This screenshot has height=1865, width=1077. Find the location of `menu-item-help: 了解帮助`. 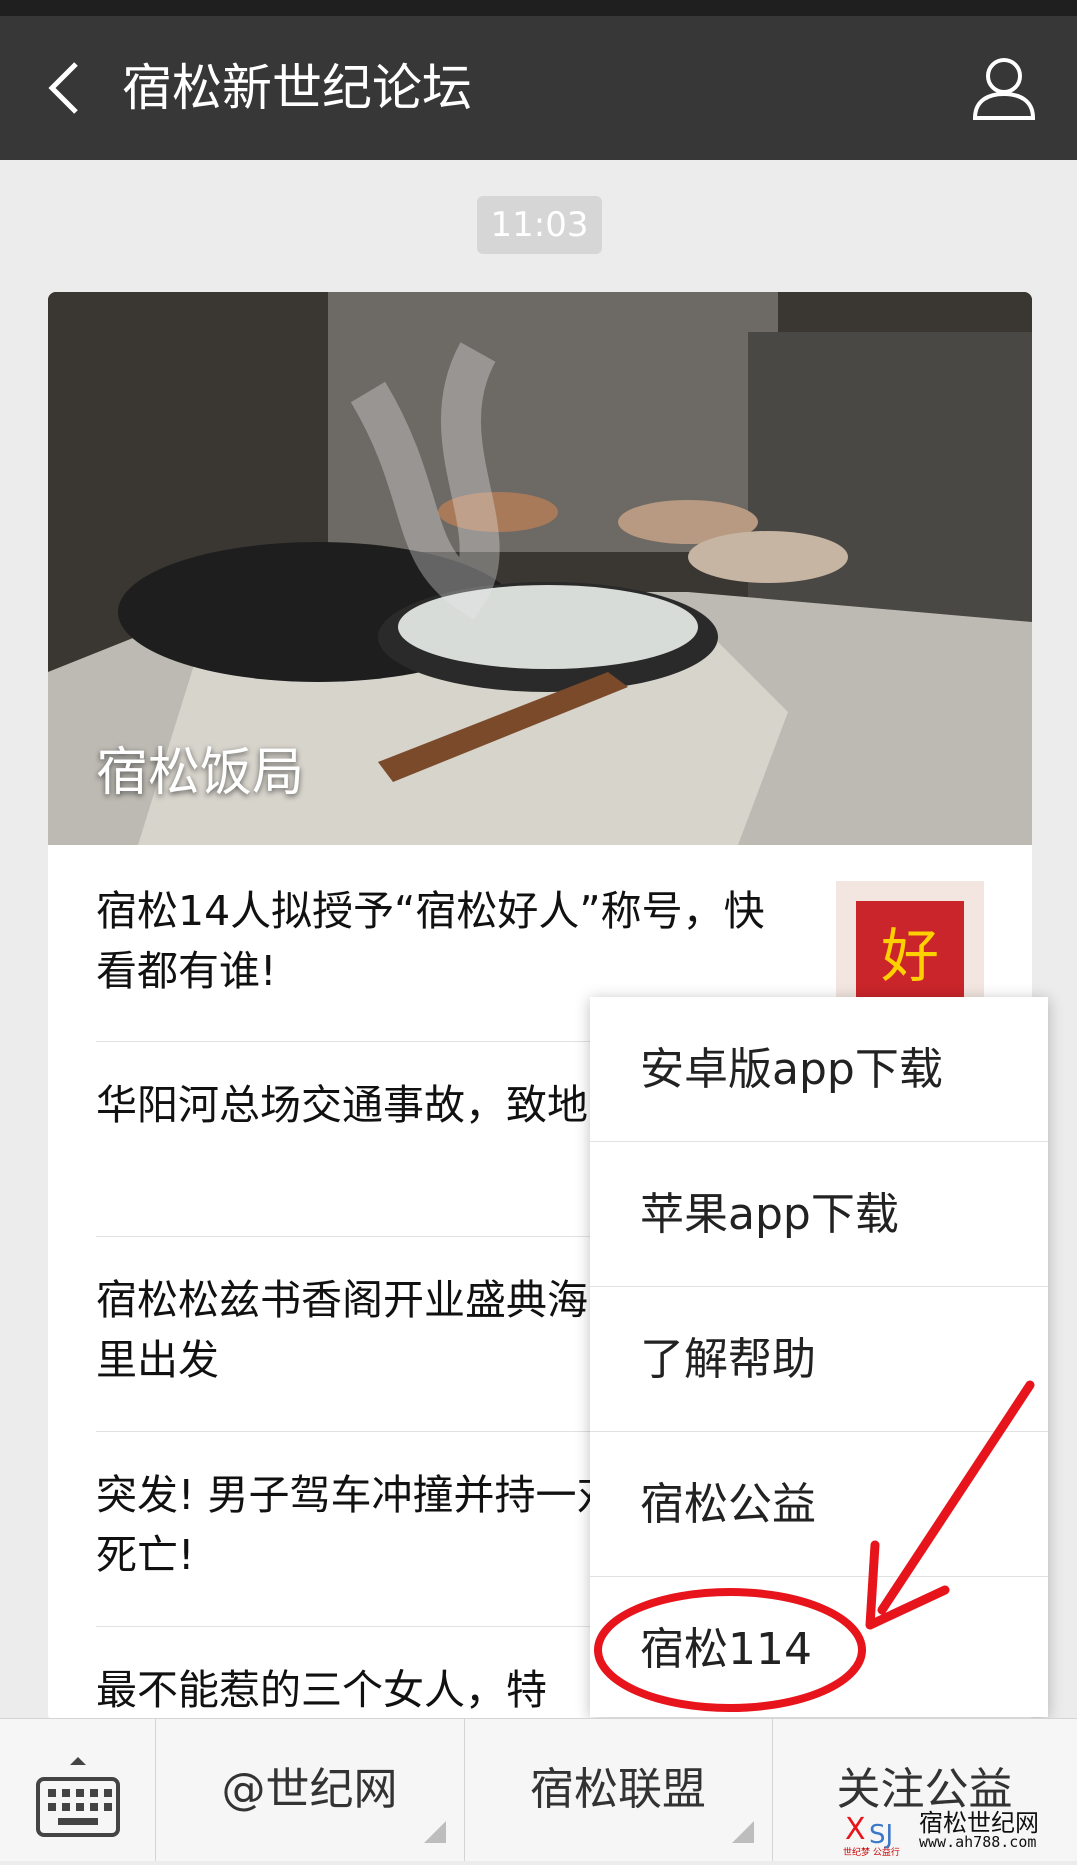

menu-item-help: 了解帮助 is located at coordinates (819, 1359).